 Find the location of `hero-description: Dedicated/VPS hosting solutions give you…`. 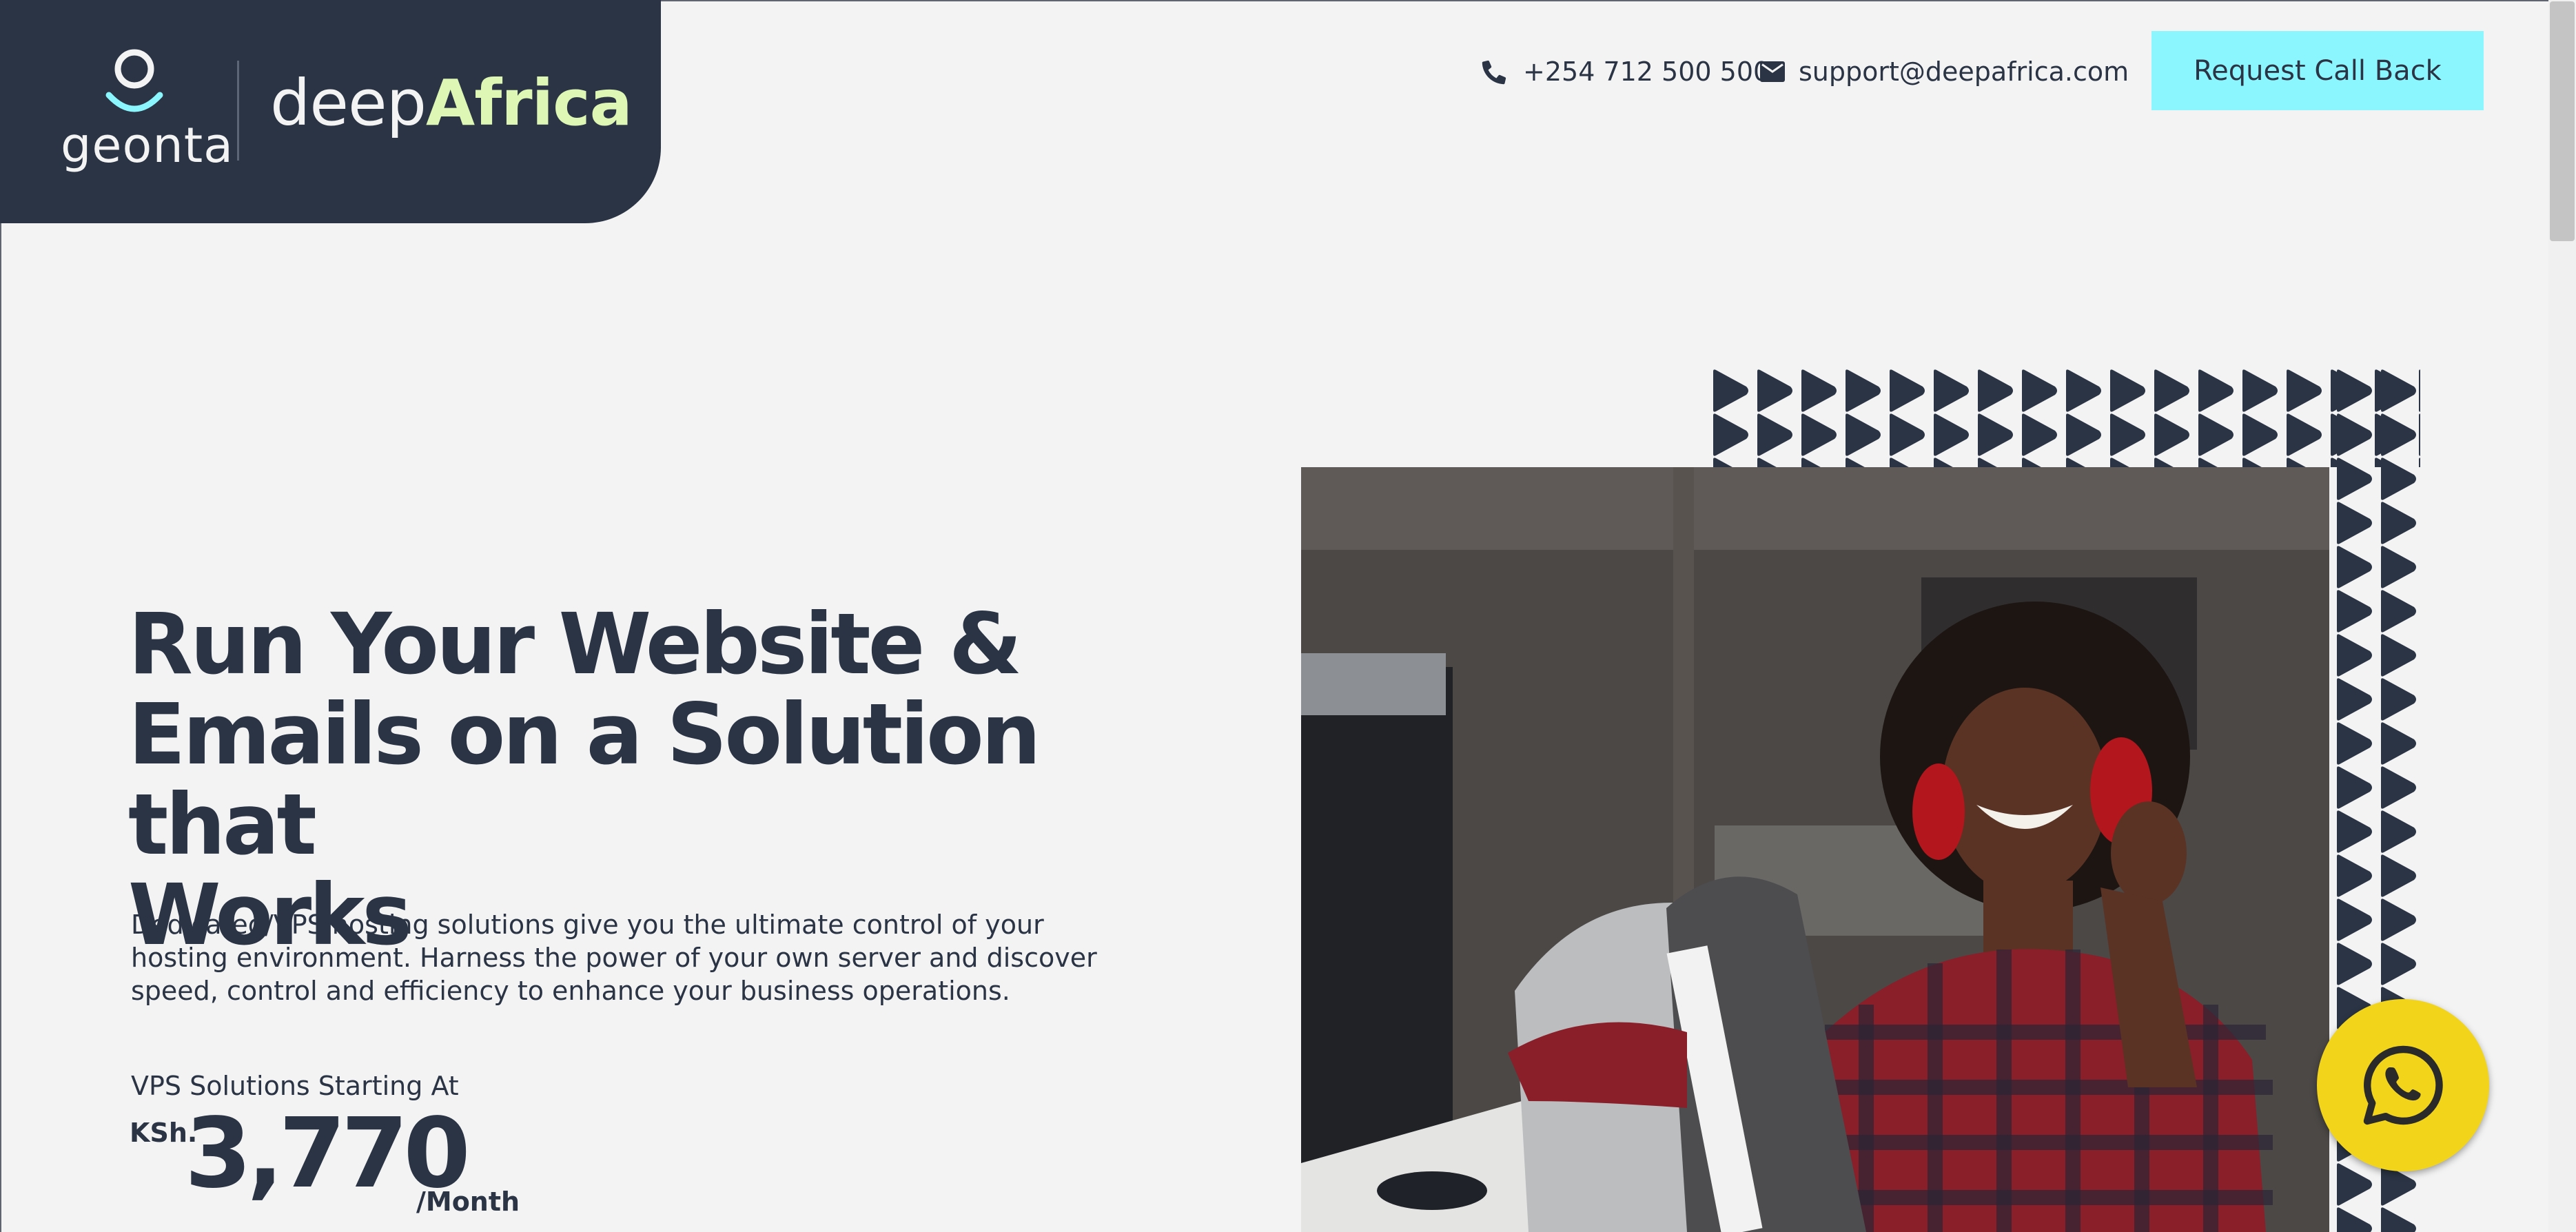

hero-description: Dedicated/VPS hosting solutions give you… is located at coordinates (614, 958).